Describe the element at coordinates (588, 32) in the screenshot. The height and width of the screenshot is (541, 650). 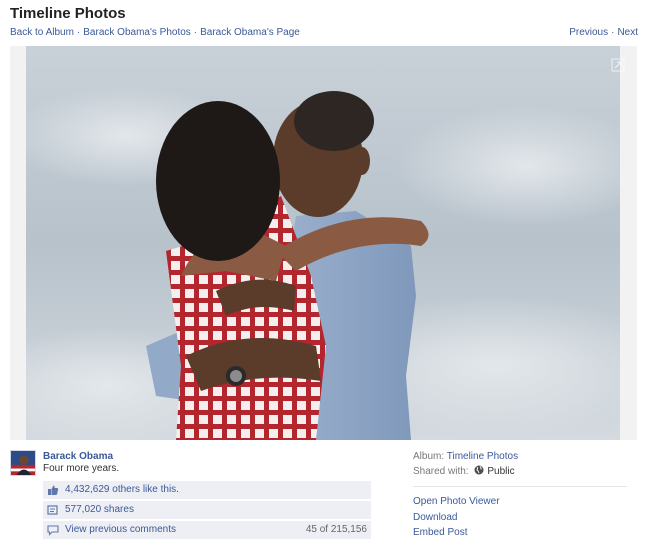
I see `previous-link: Previous` at that location.